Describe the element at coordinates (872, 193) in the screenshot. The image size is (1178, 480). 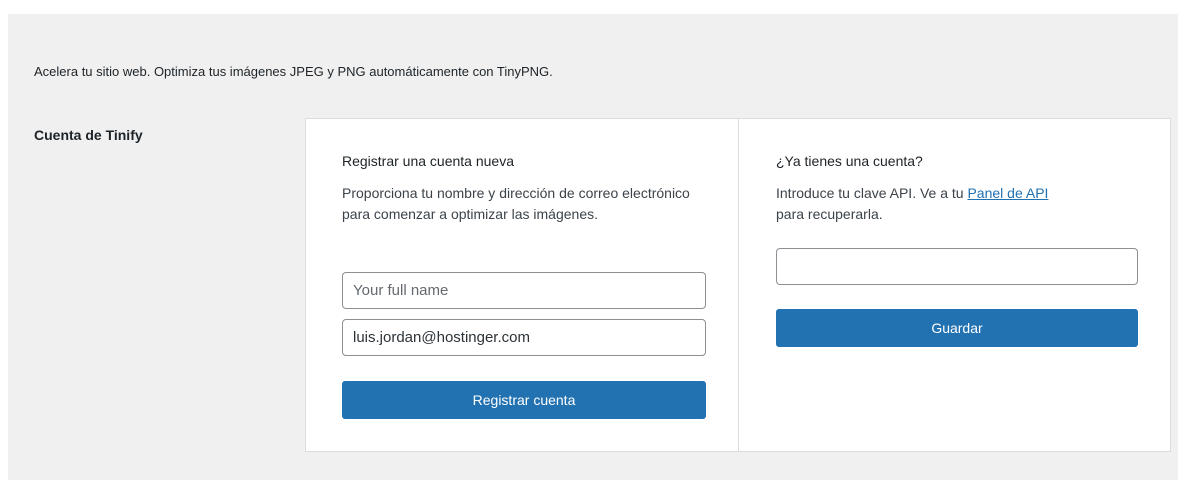
I see `api-key-instructions: Introduce tu clave API. Ve a tu` at that location.